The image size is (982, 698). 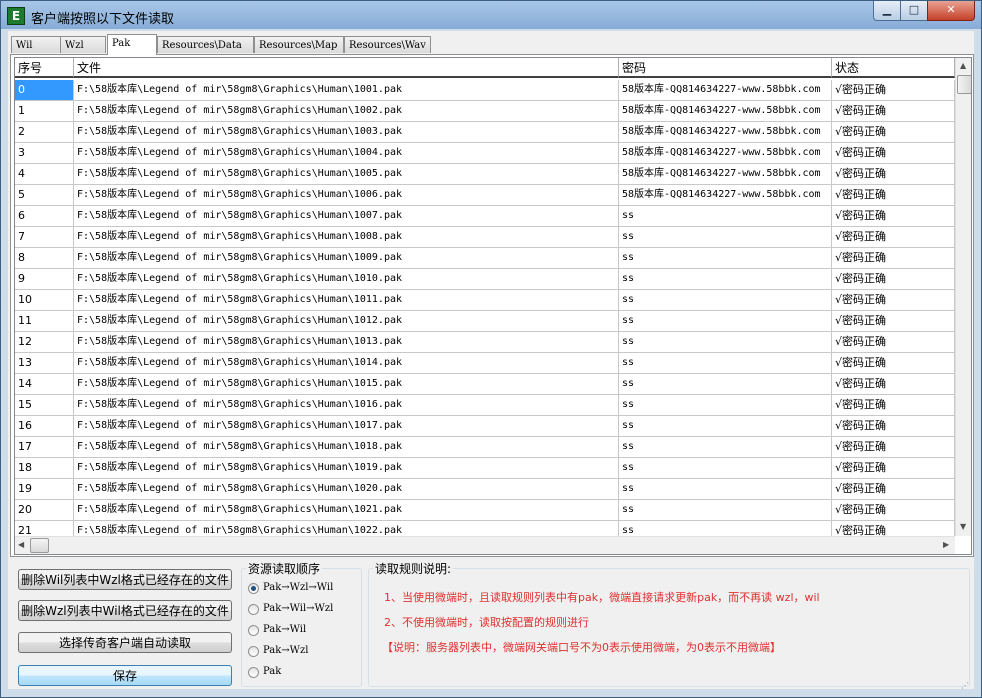 What do you see at coordinates (44, 90) in the screenshot?
I see `cell-index: 0` at bounding box center [44, 90].